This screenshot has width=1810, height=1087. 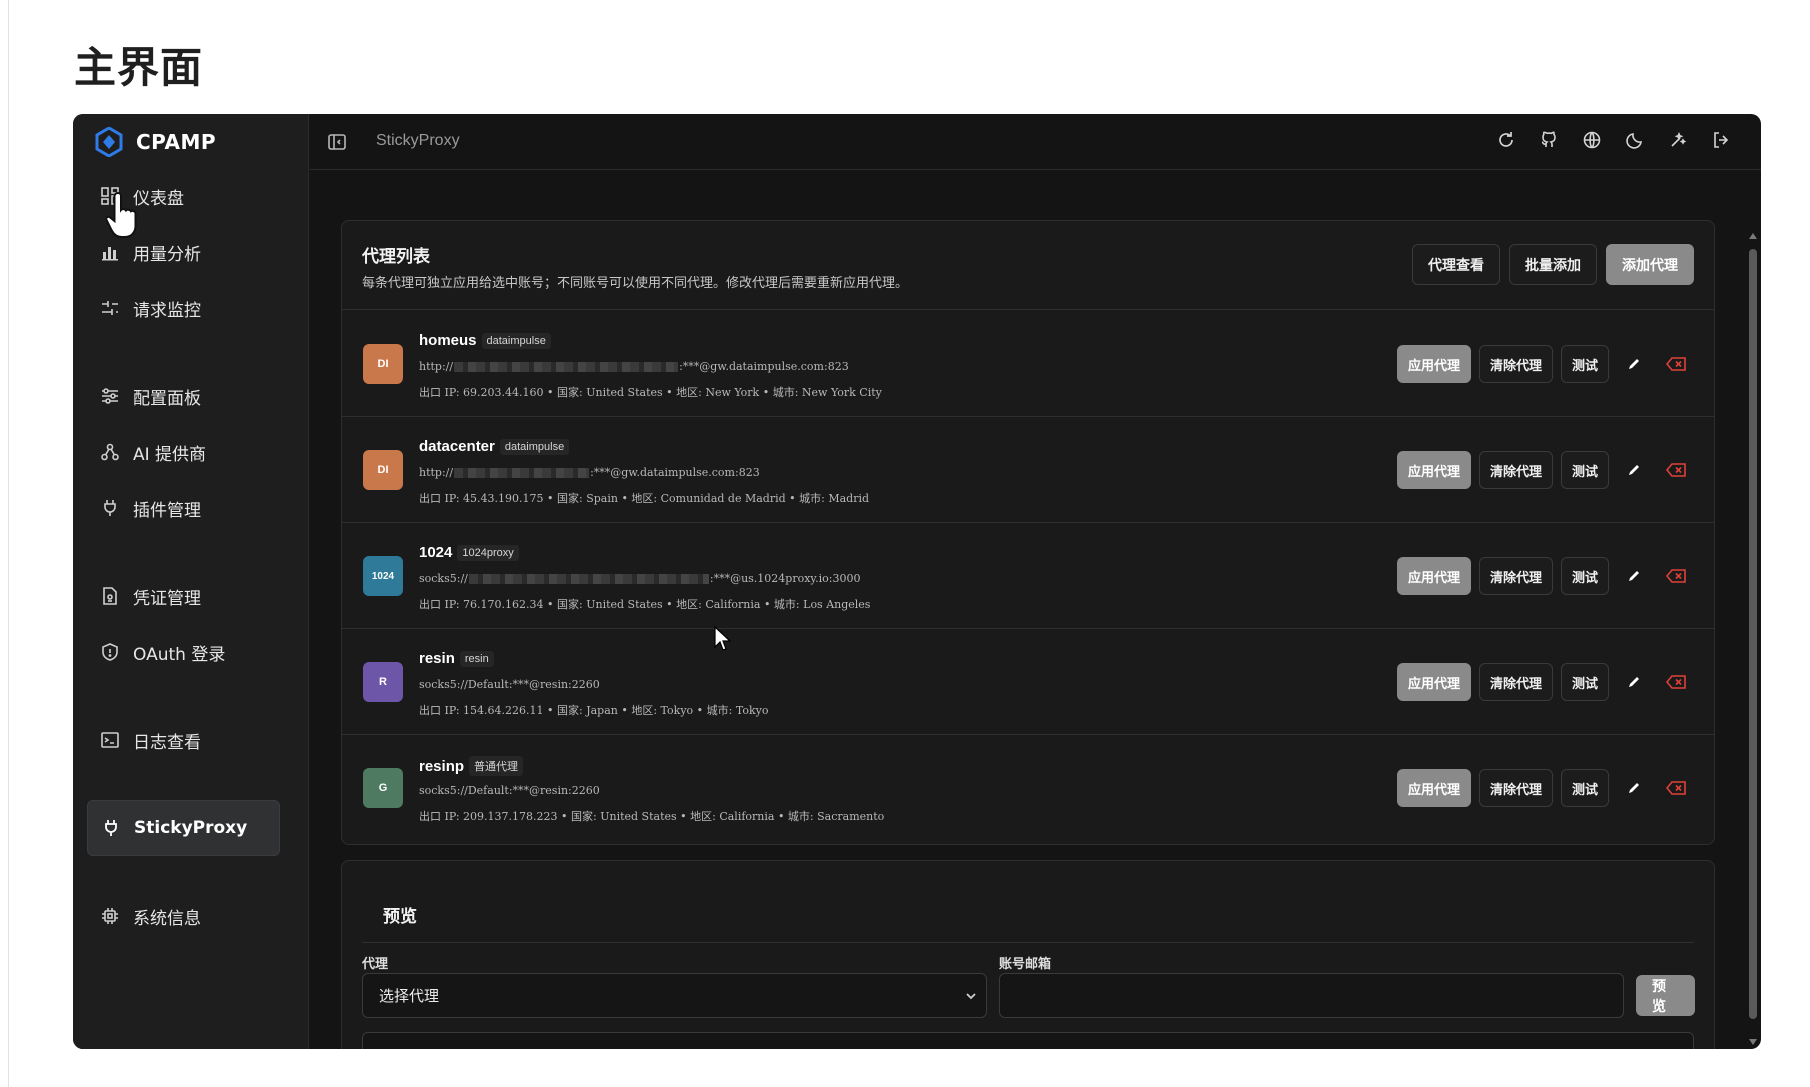 What do you see at coordinates (442, 766) in the screenshot?
I see `proxy-name: resinp` at bounding box center [442, 766].